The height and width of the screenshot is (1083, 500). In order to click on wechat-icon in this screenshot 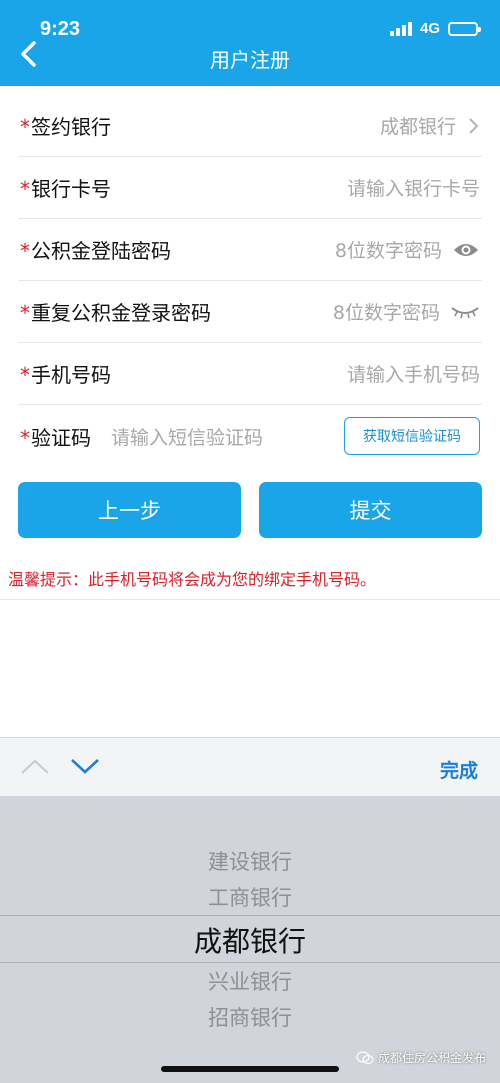, I will do `click(365, 1057)`.